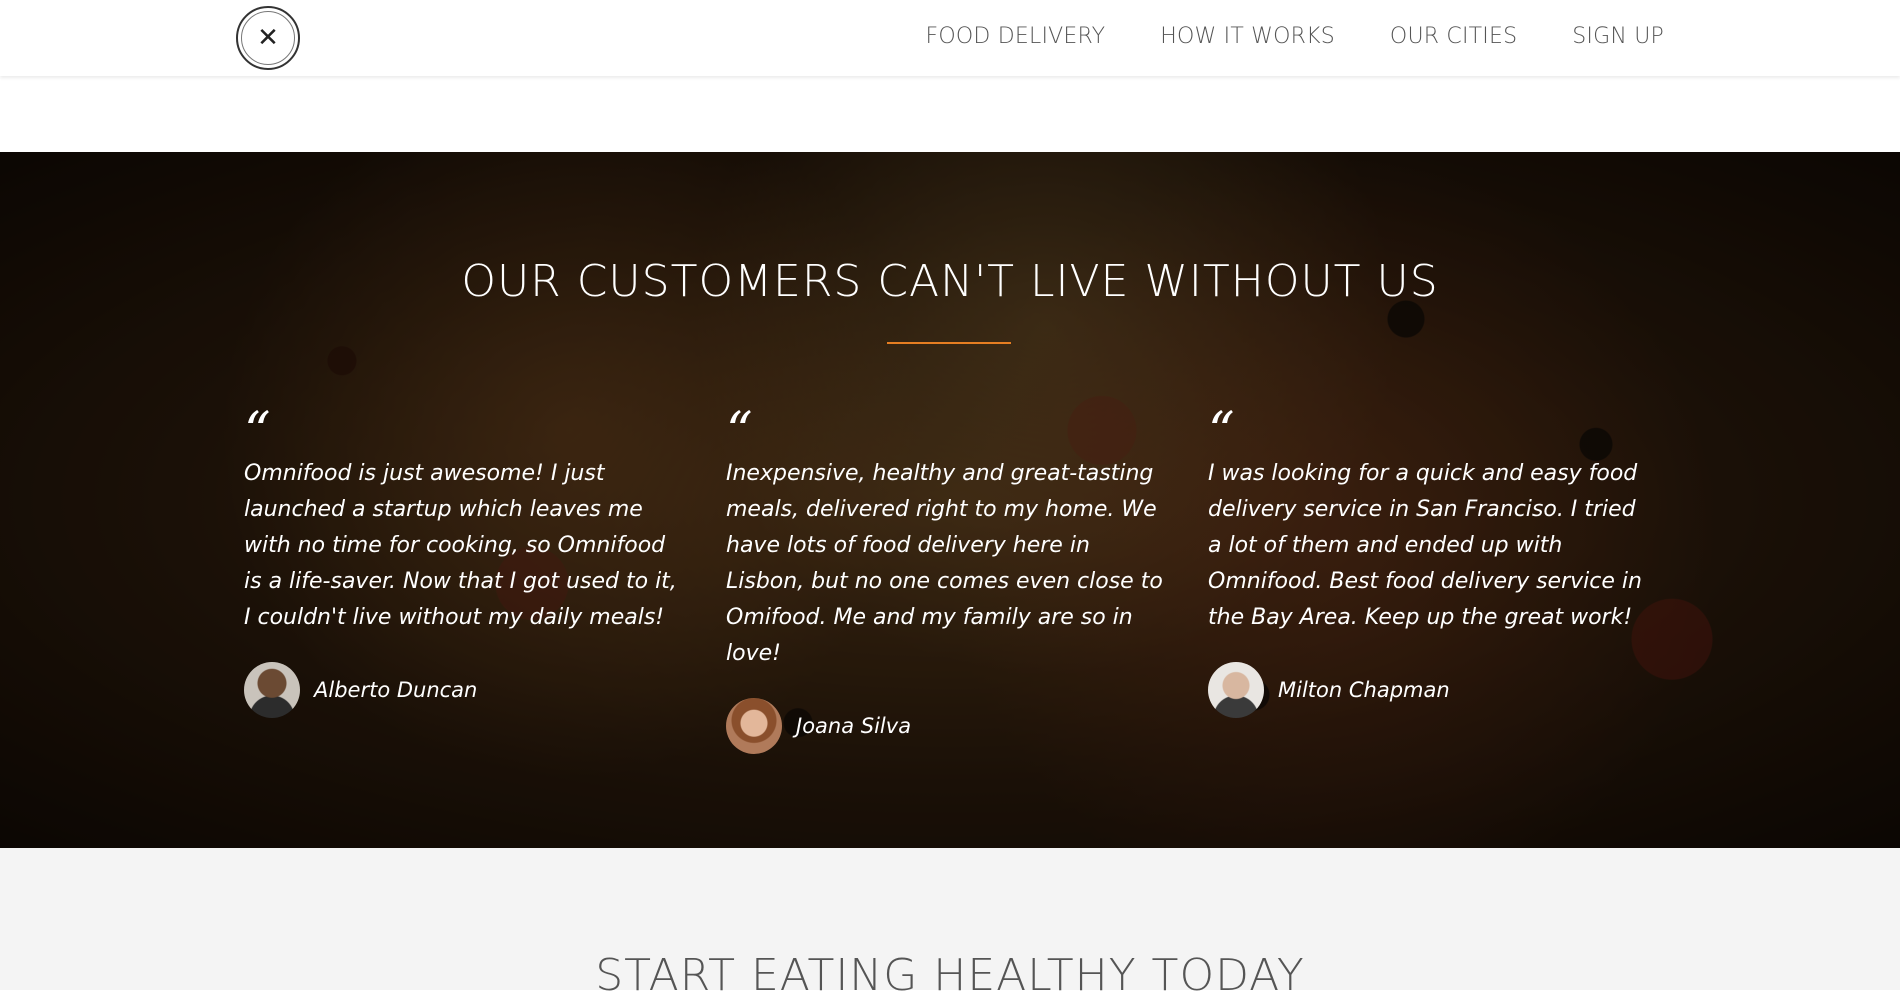 This screenshot has width=1900, height=1001. Describe the element at coordinates (1247, 36) in the screenshot. I see `nav-how-it-works: HOW IT WORKS` at that location.